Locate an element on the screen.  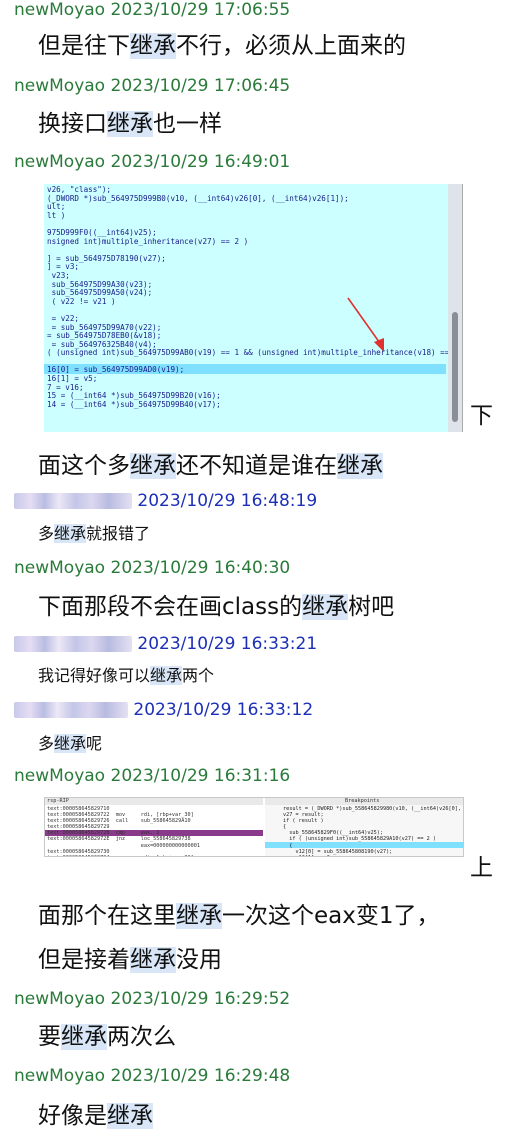
message-text: 我记得好像可以继承两个 is located at coordinates (126, 676).